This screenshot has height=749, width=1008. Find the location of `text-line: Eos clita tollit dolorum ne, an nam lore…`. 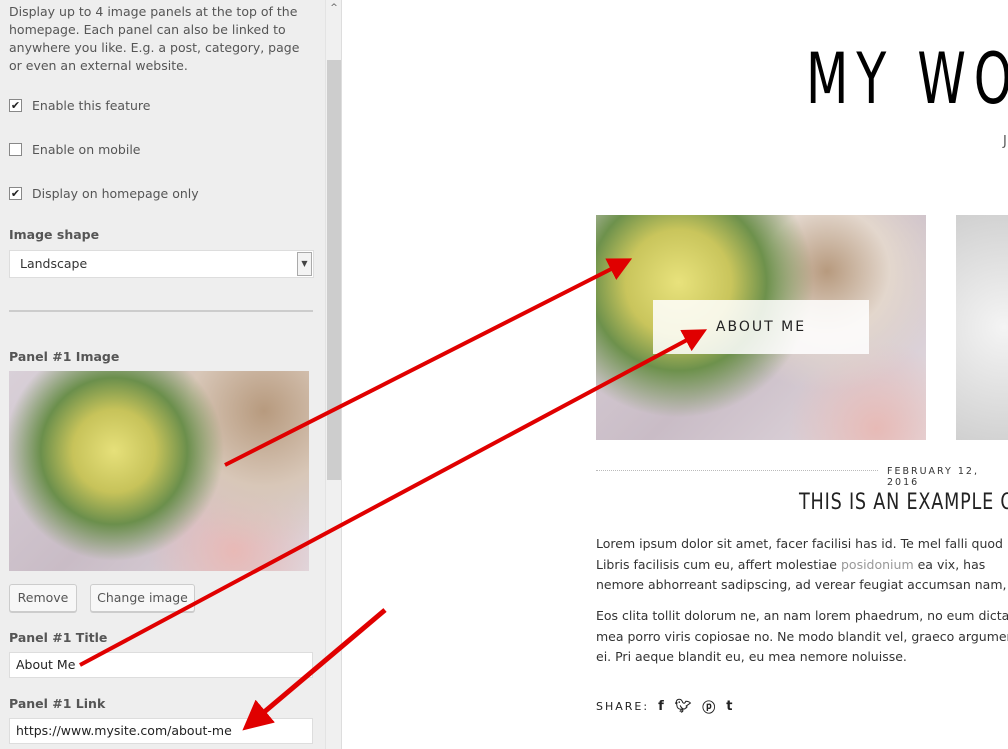

text-line: Eos clita tollit dolorum ne, an nam lore… is located at coordinates (802, 615).